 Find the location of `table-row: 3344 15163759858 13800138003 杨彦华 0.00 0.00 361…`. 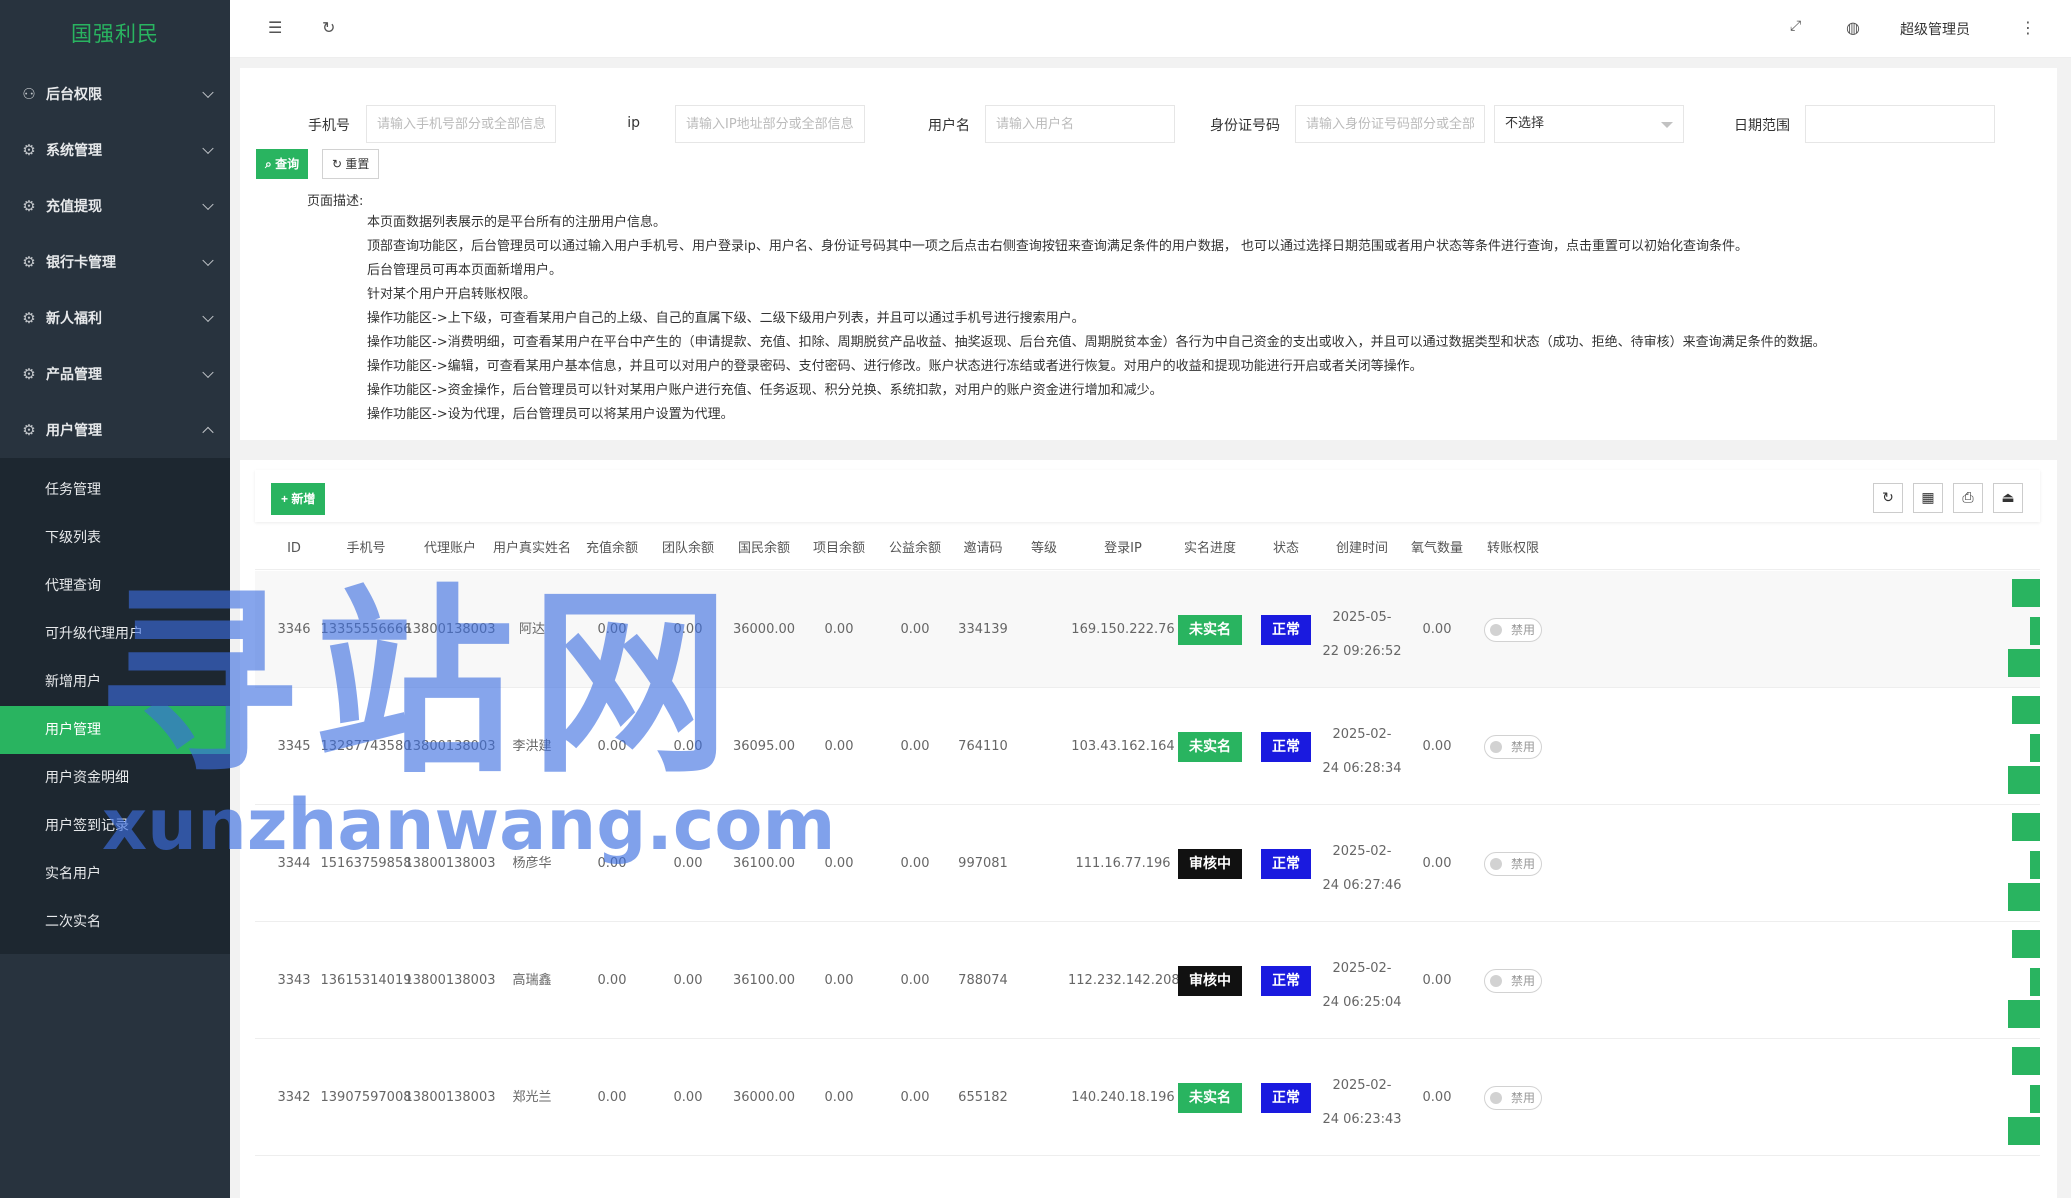

table-row: 3344 15163759858 13800138003 杨彦华 0.00 0.00 361… is located at coordinates (1147, 863).